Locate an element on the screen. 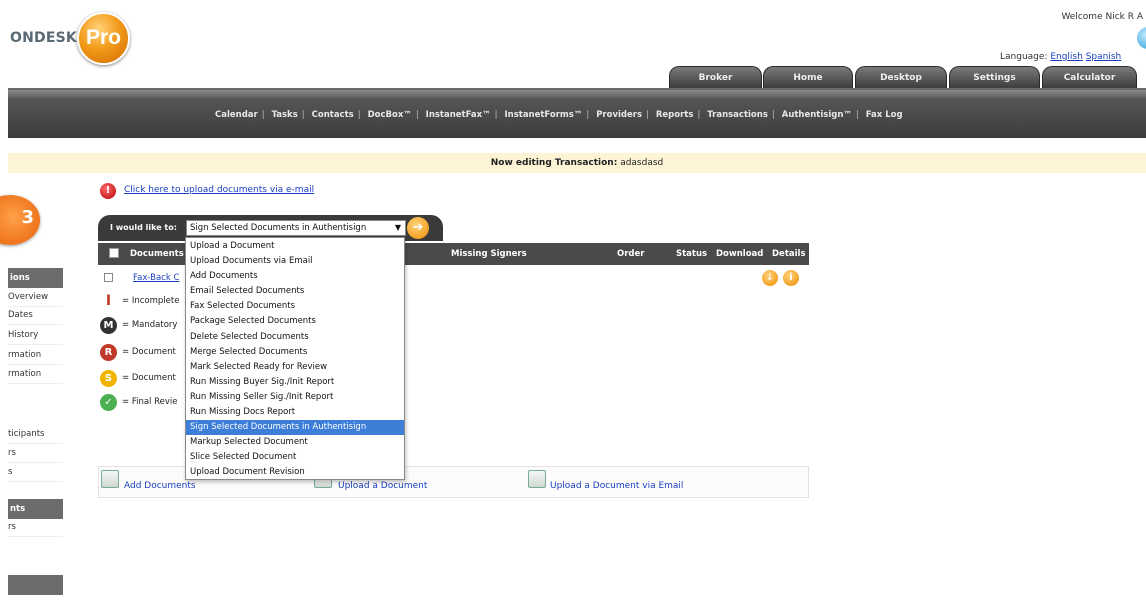 The height and width of the screenshot is (612, 1146). dropdown-option: Package Selected Documents is located at coordinates (295, 321).